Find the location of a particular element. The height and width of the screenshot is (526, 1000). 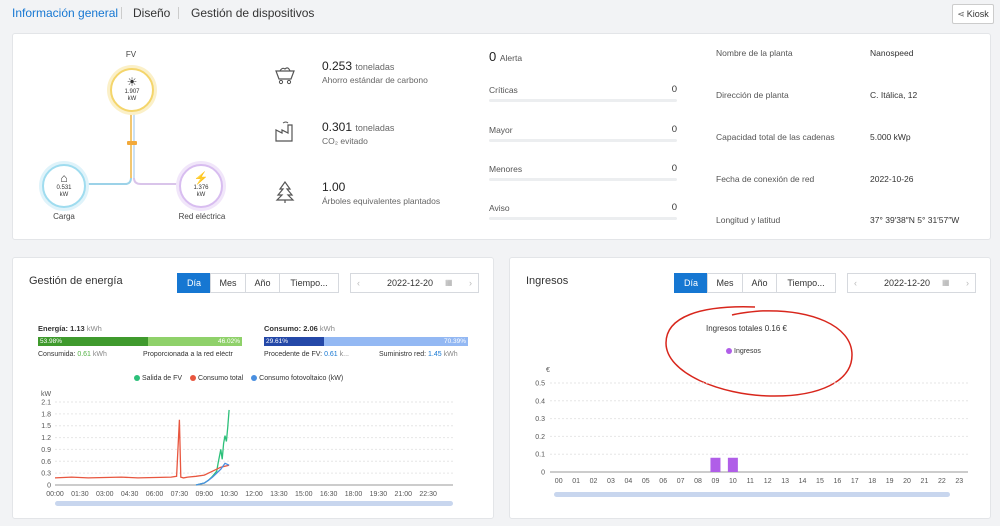

trees-value: 1.00 is located at coordinates (334, 187).